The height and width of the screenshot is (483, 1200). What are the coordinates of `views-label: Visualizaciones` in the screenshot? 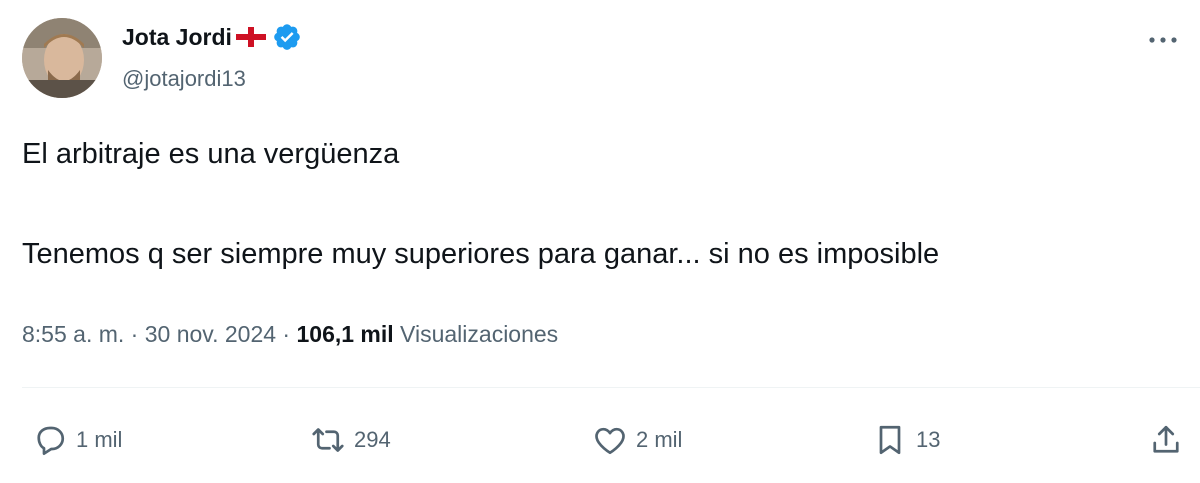 It's located at (476, 334).